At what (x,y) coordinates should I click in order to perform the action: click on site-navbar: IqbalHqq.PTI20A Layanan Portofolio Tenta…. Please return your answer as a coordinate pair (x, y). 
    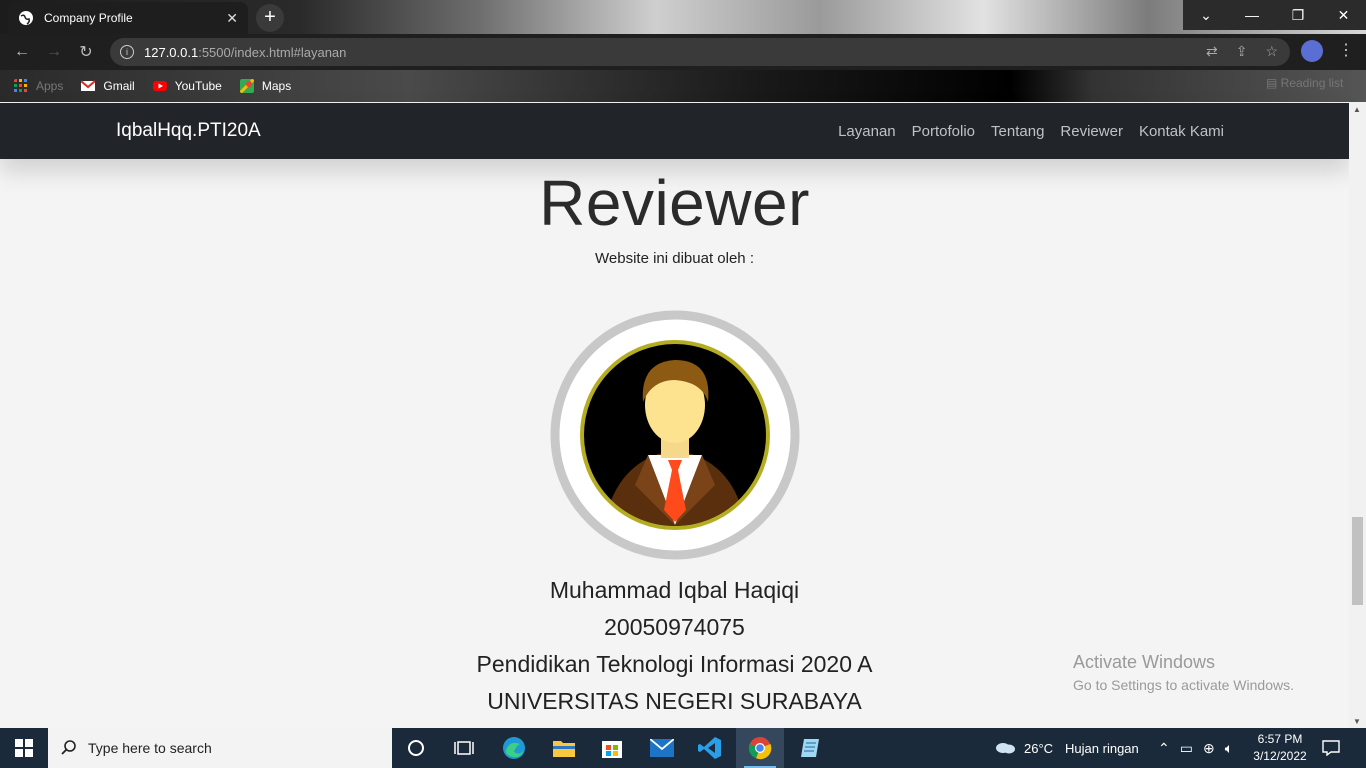
    Looking at the image, I should click on (674, 131).